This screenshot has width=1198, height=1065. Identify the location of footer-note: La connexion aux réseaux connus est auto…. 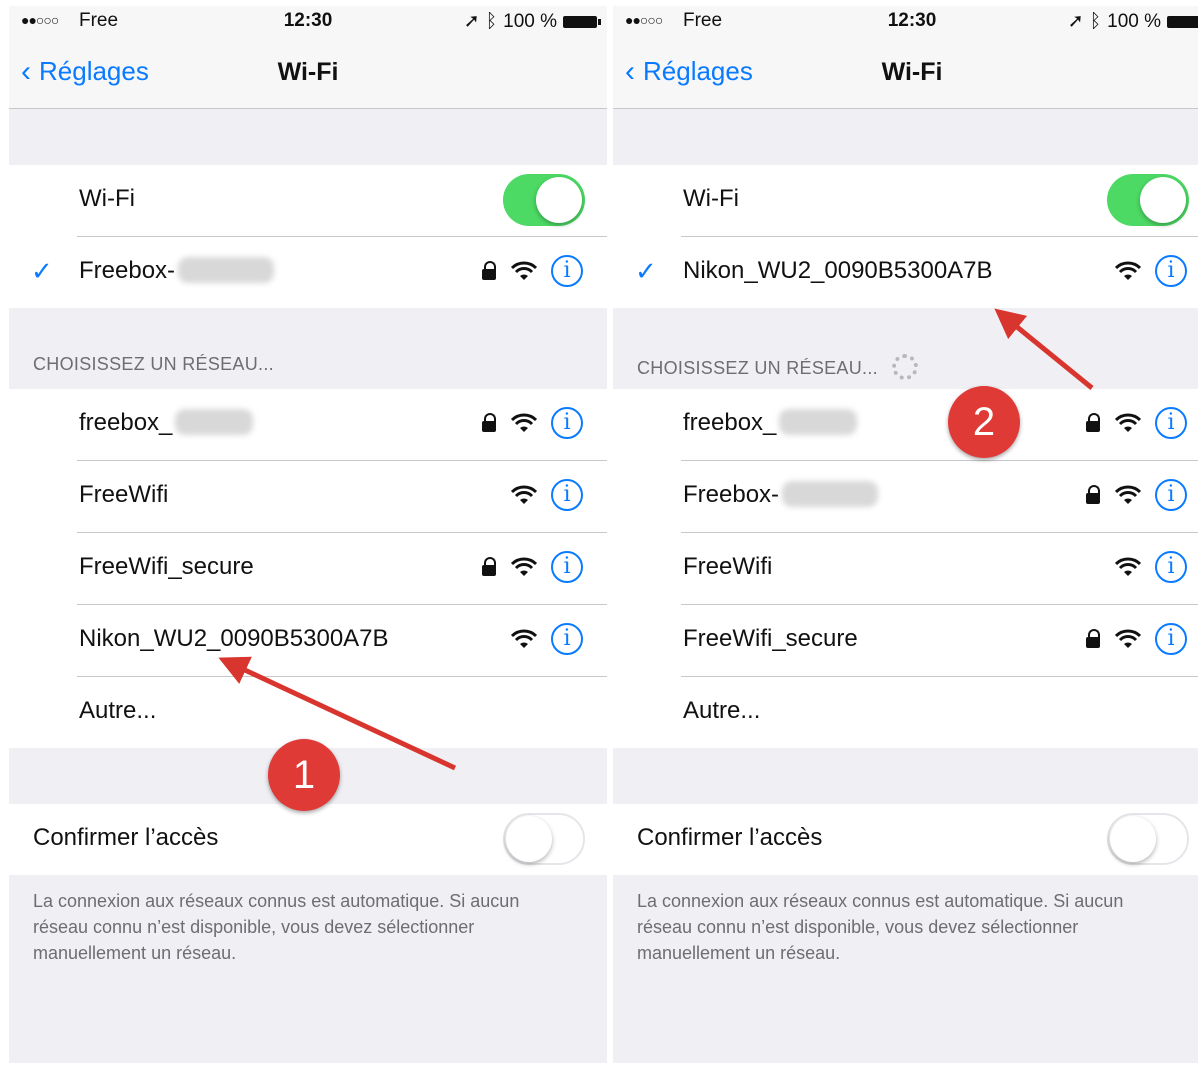
(276, 927).